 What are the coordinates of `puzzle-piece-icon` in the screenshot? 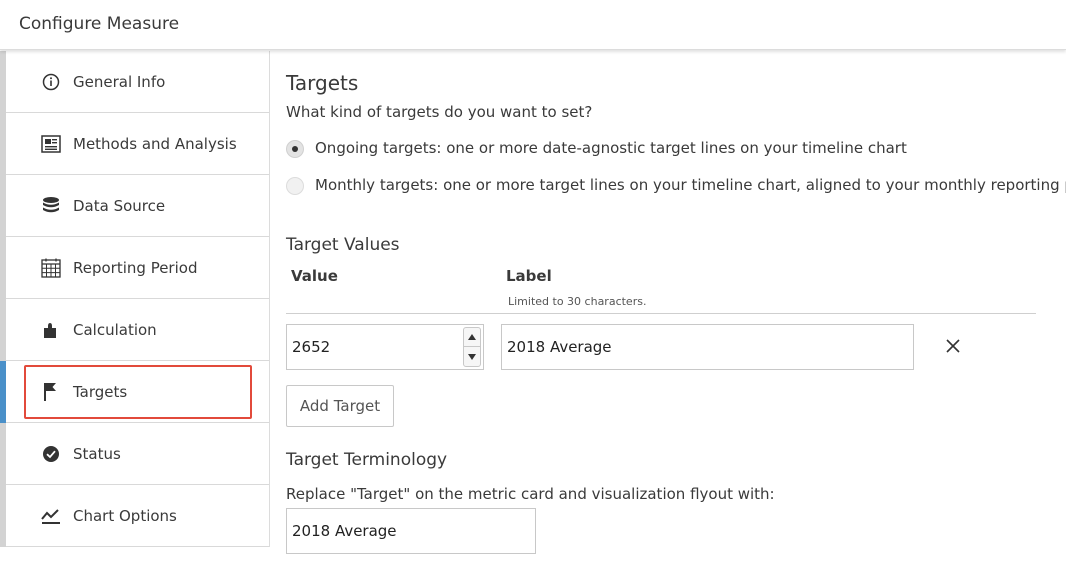 It's located at (51, 330).